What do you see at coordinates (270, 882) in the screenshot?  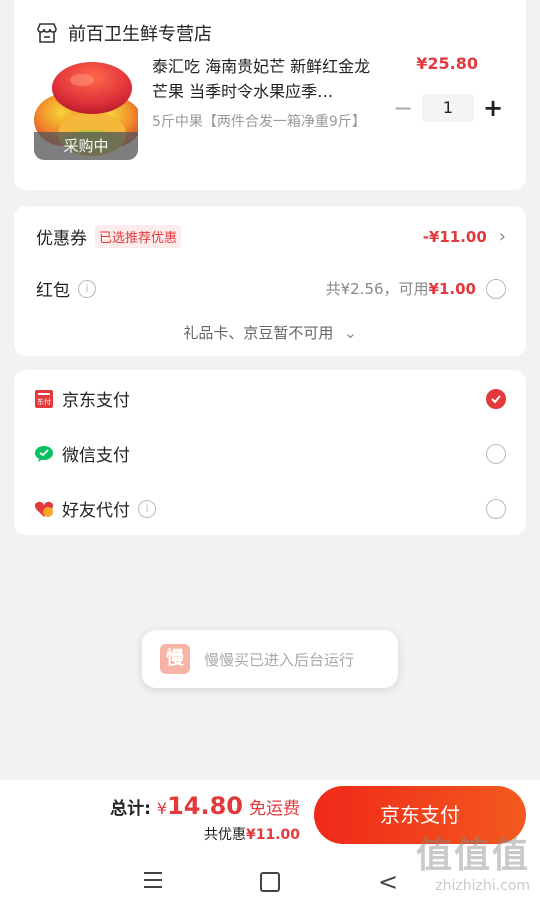 I see `home-icon` at bounding box center [270, 882].